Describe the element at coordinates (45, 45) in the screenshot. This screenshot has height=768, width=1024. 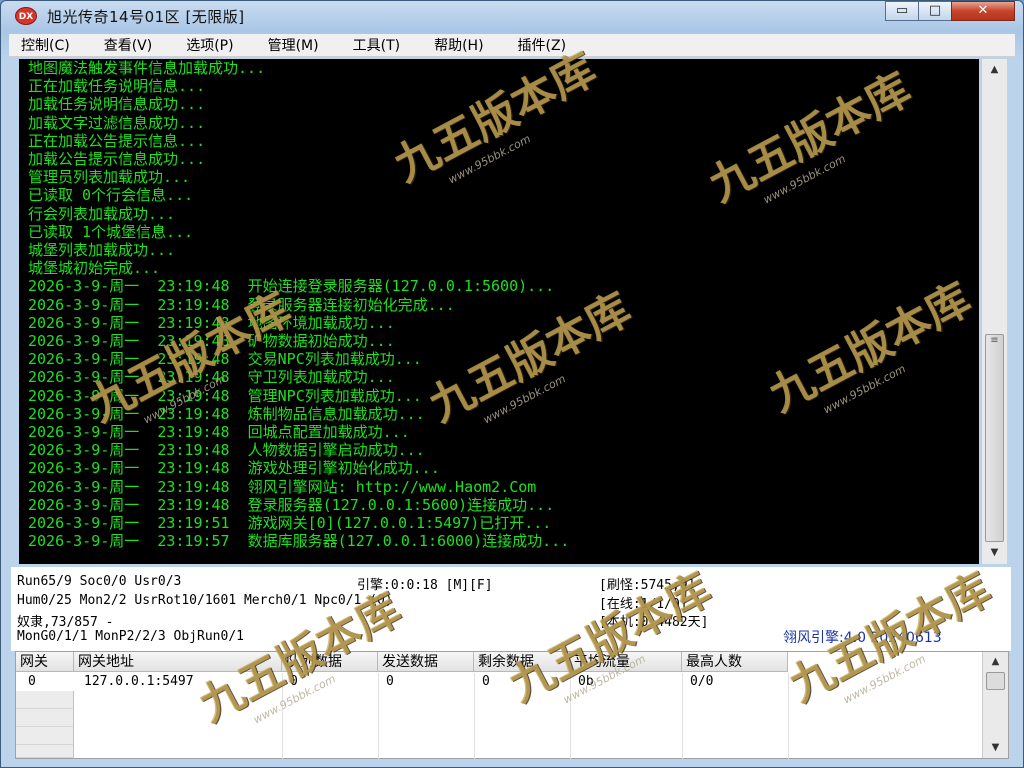
I see `menu-control: 控制(C)` at that location.